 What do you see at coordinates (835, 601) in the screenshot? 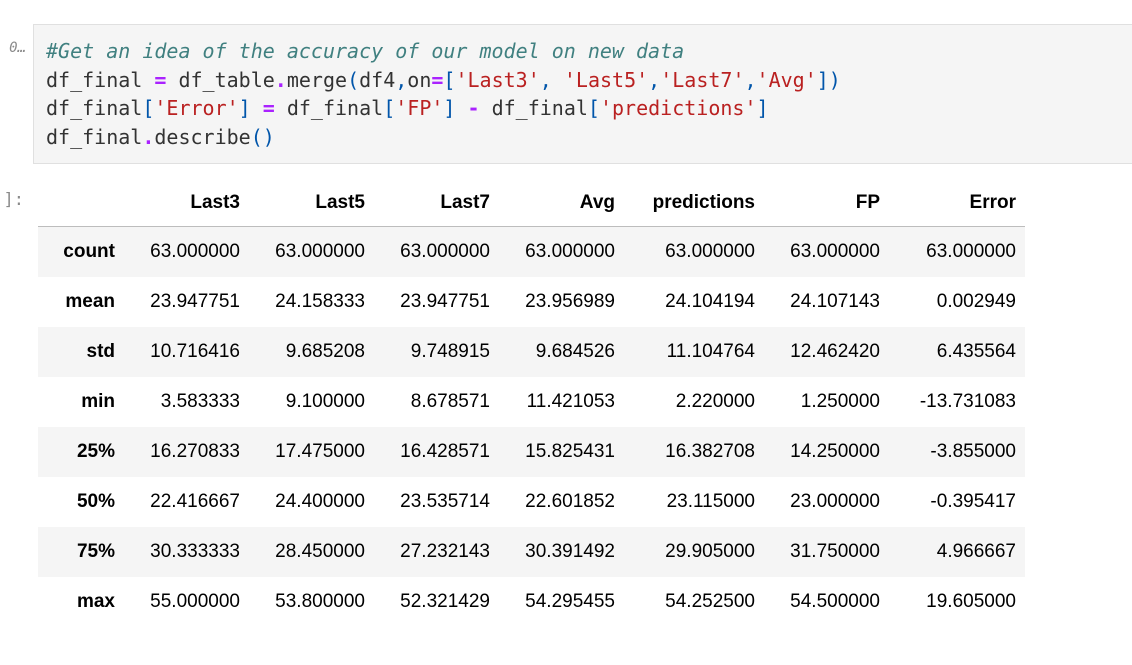
I see `table-cell: 54.500000` at bounding box center [835, 601].